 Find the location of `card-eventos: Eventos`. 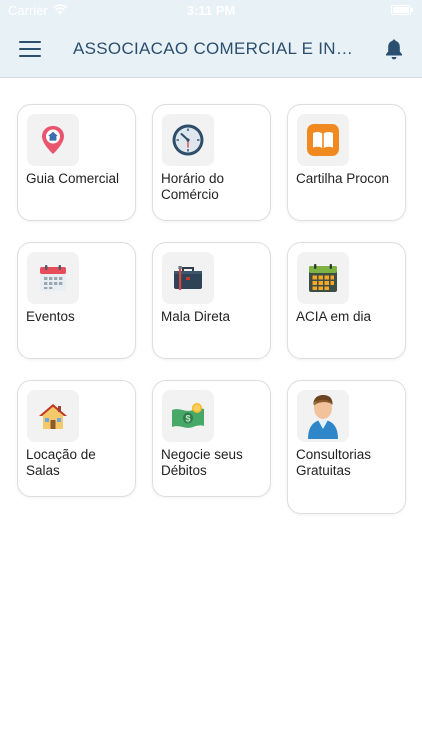

card-eventos: Eventos is located at coordinates (76, 300).